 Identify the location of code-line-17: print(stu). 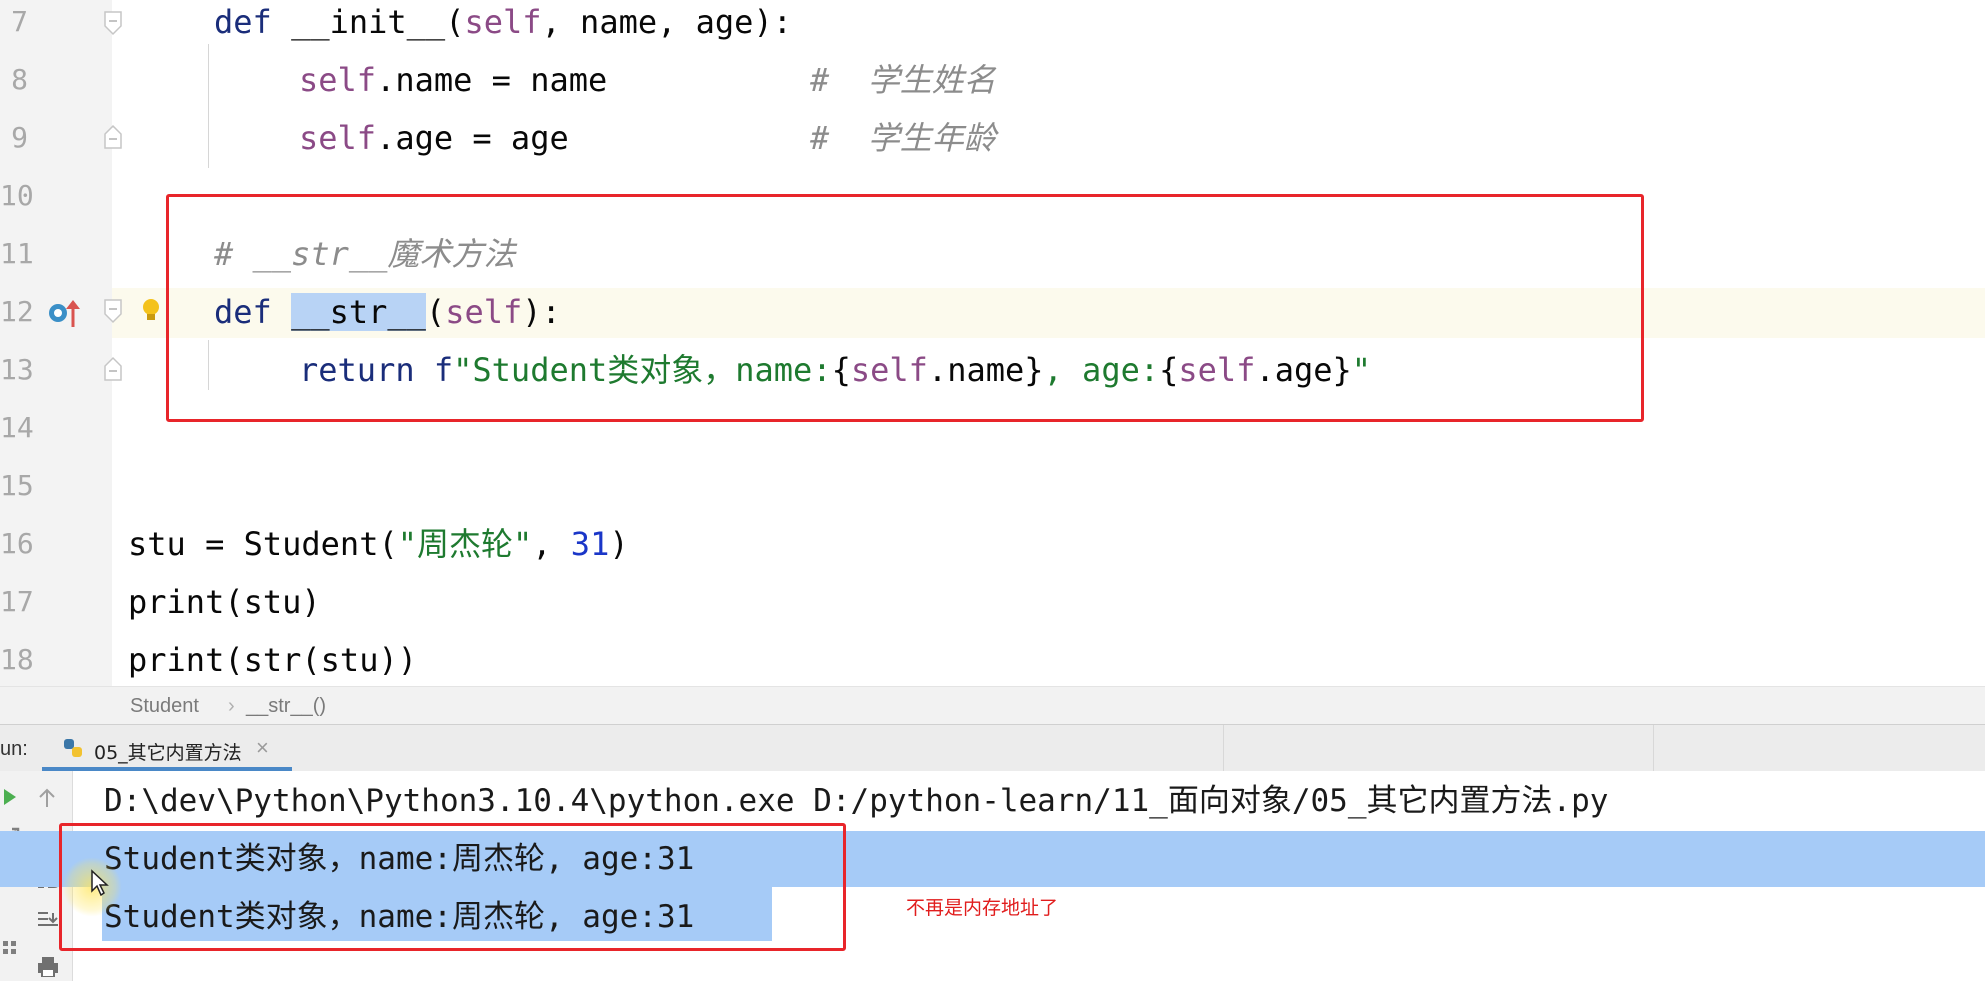
(224, 602).